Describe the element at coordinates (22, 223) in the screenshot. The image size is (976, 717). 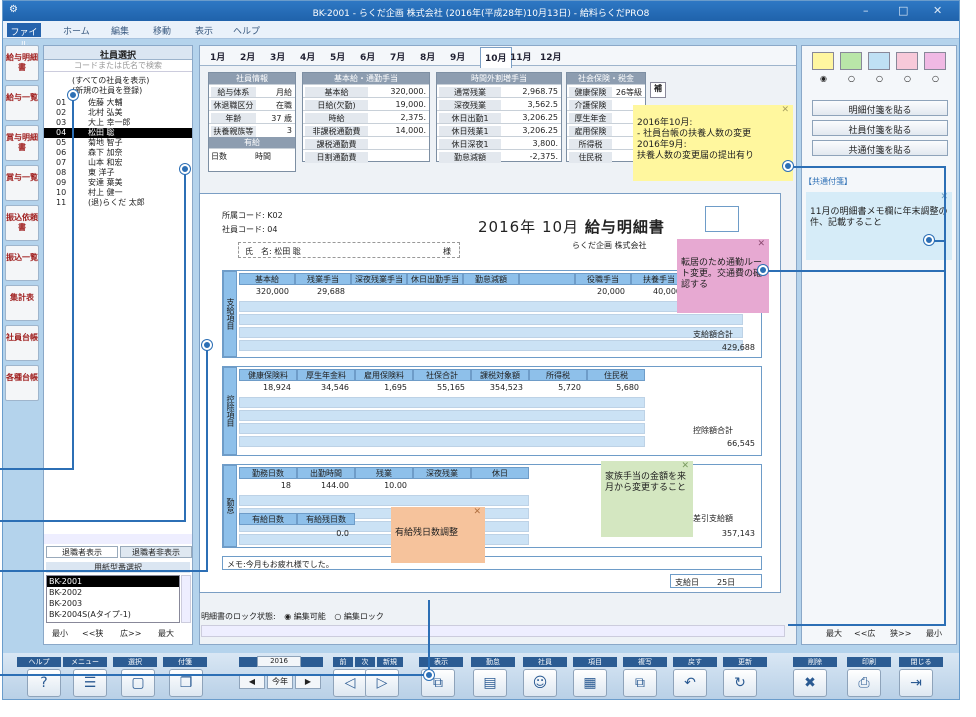
I see `side-tab-transfer-request: 振込依頼書` at that location.